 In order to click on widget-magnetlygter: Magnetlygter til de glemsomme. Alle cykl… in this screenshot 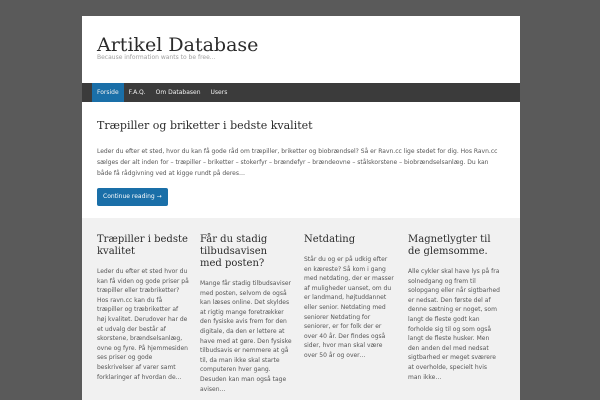, I will do `click(454, 308)`.